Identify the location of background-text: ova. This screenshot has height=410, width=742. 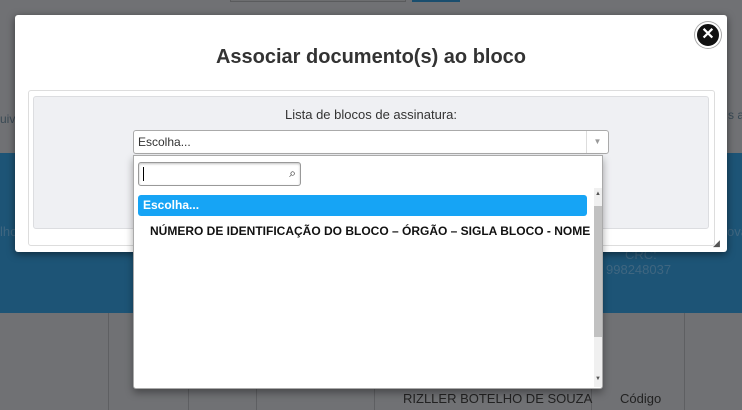
(734, 231).